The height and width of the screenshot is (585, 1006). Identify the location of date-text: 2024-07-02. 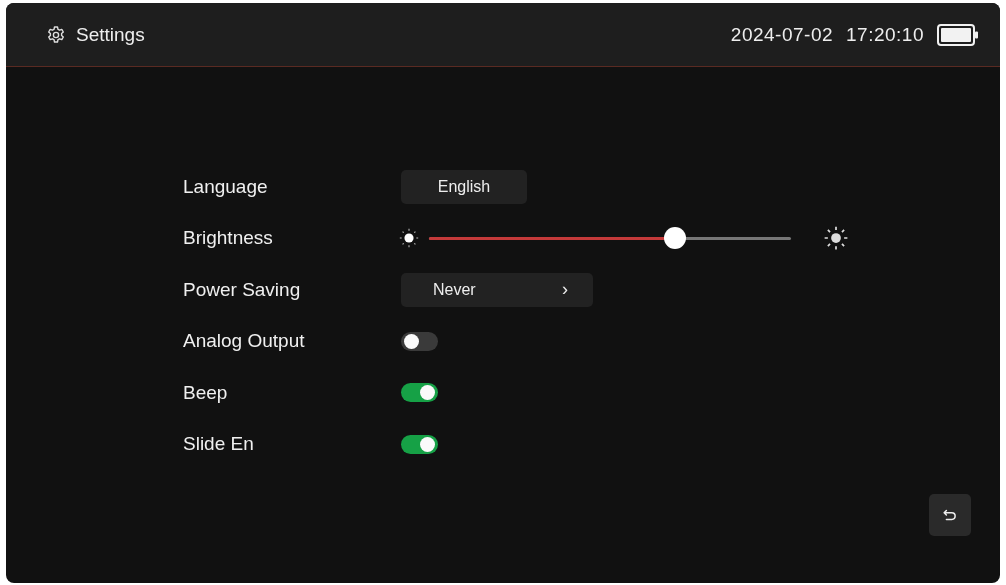
(782, 34).